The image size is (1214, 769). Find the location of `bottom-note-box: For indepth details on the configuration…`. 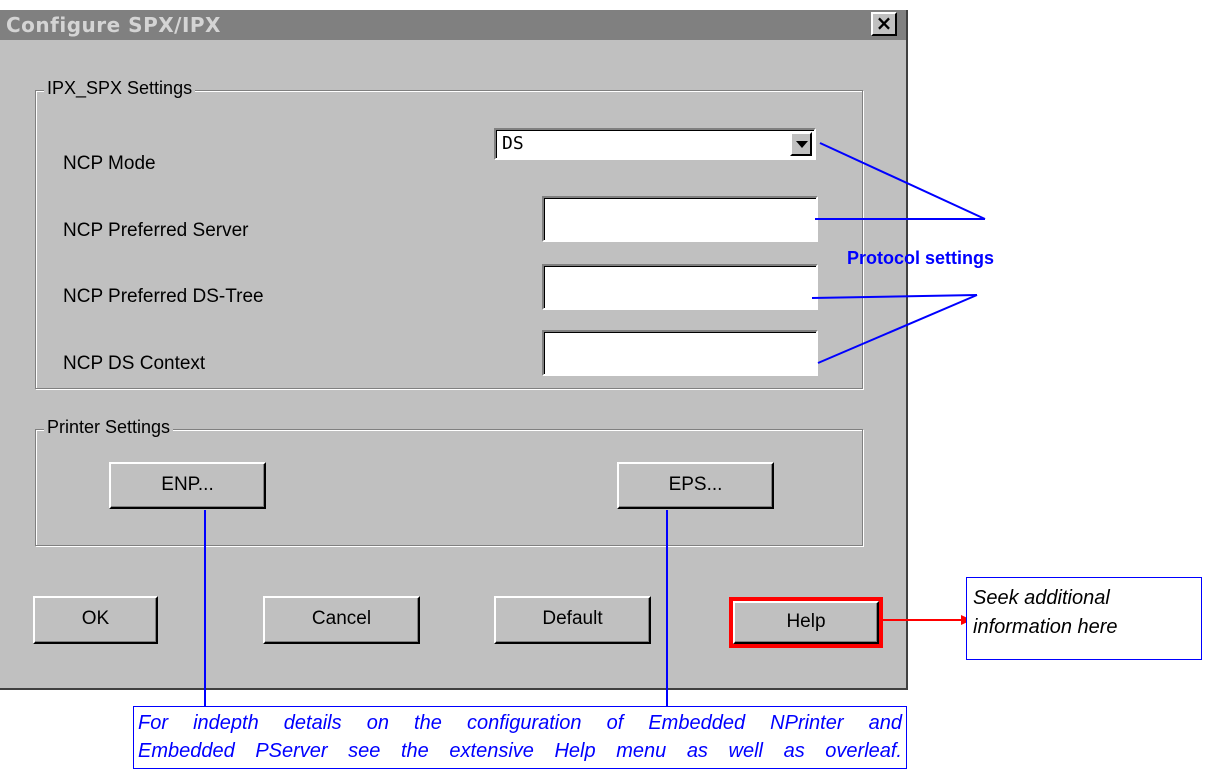

bottom-note-box: For indepth details on the configuration… is located at coordinates (520, 737).